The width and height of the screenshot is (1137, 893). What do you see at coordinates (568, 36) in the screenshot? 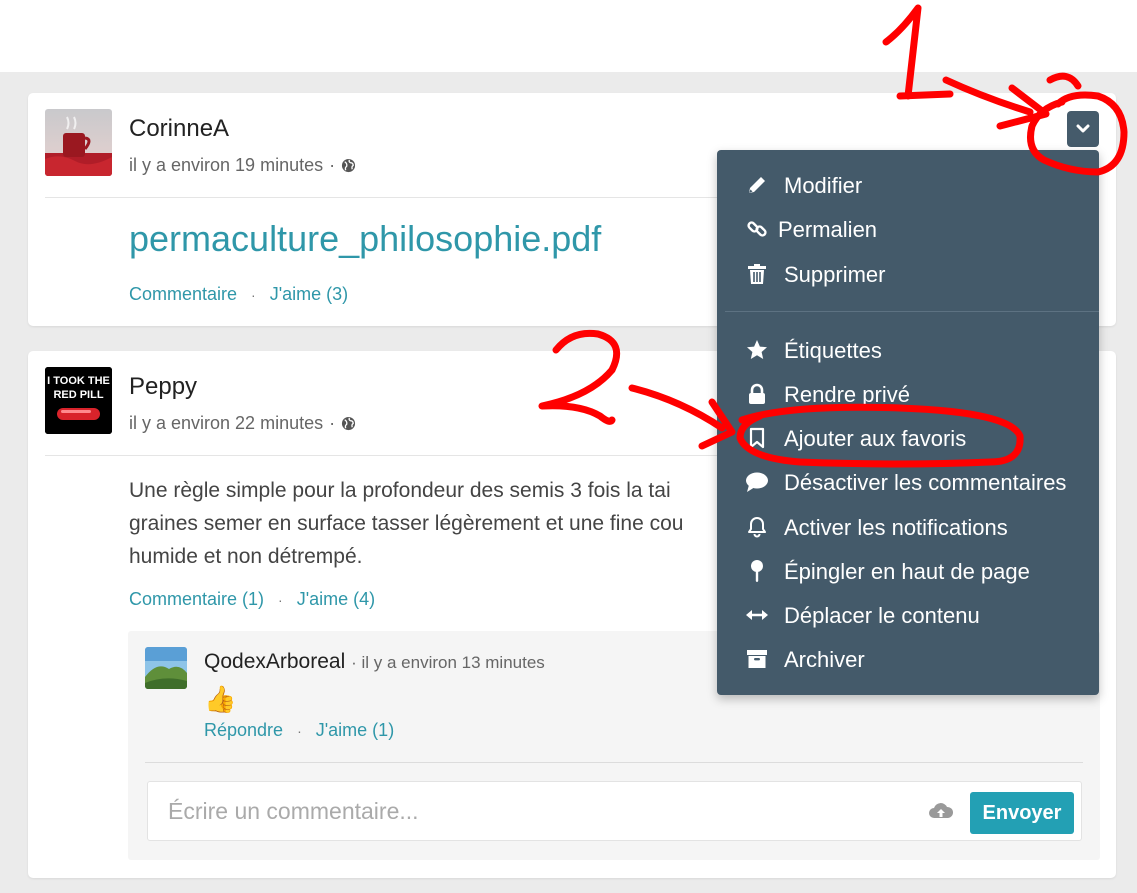
I see `top-bar` at bounding box center [568, 36].